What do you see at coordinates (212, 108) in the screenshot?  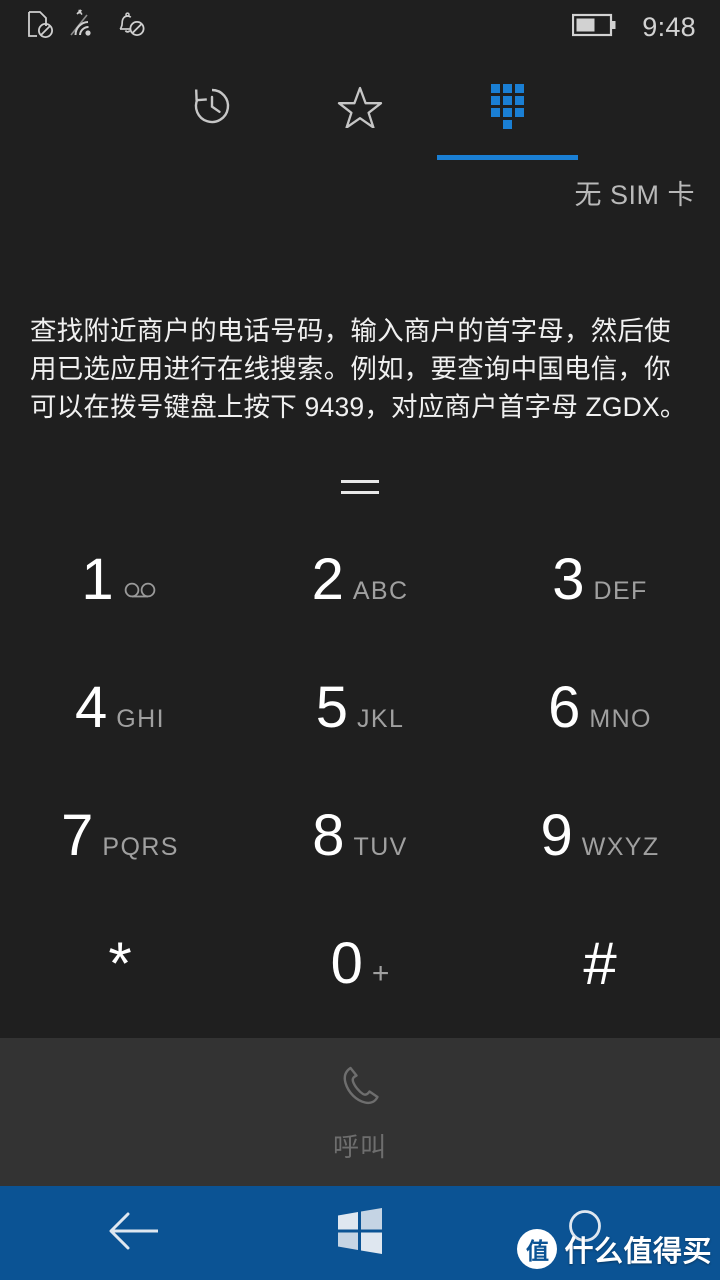 I see `history-clock-icon` at bounding box center [212, 108].